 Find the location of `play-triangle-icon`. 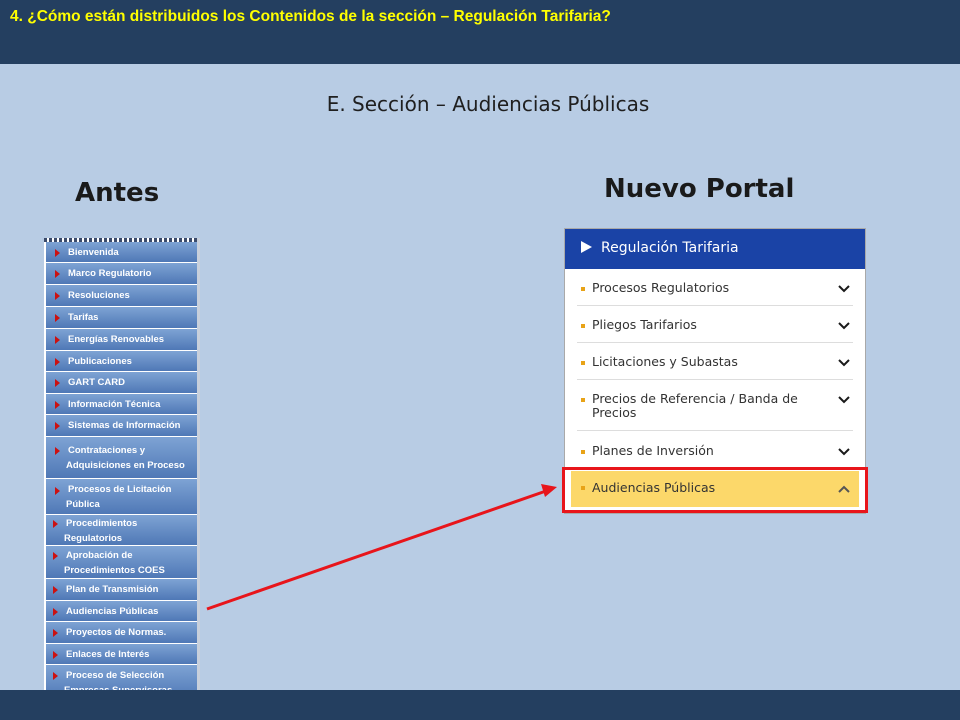

play-triangle-icon is located at coordinates (586, 247).